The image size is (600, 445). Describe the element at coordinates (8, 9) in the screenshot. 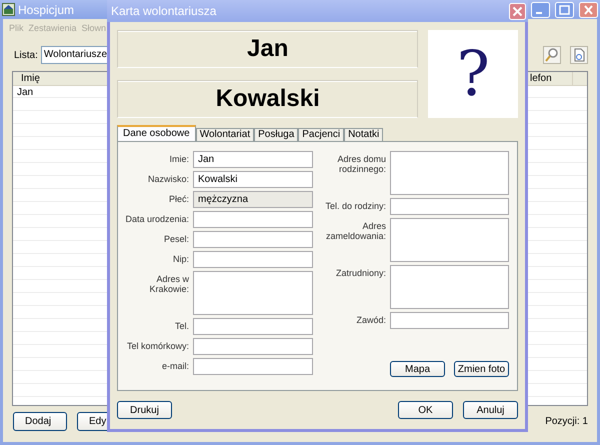

I see `app-icon` at that location.